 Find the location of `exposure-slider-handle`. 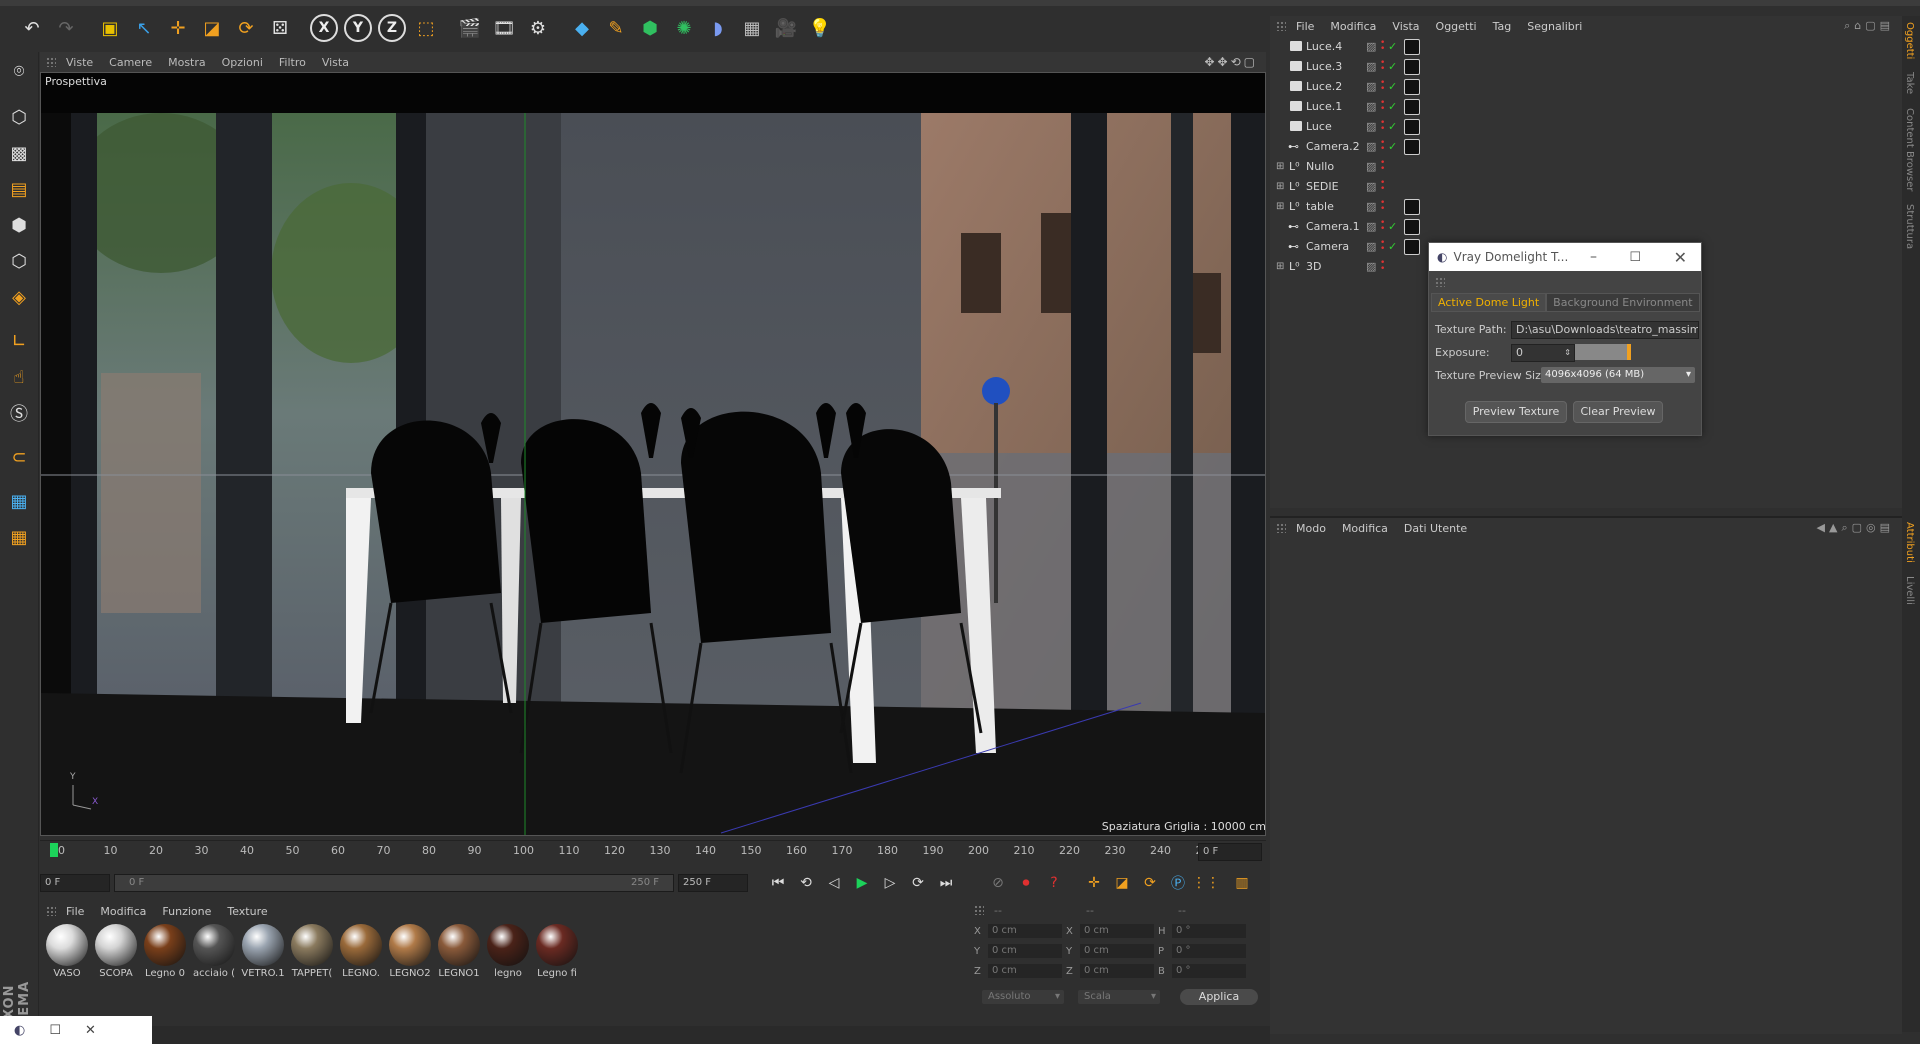

exposure-slider-handle is located at coordinates (1629, 352).